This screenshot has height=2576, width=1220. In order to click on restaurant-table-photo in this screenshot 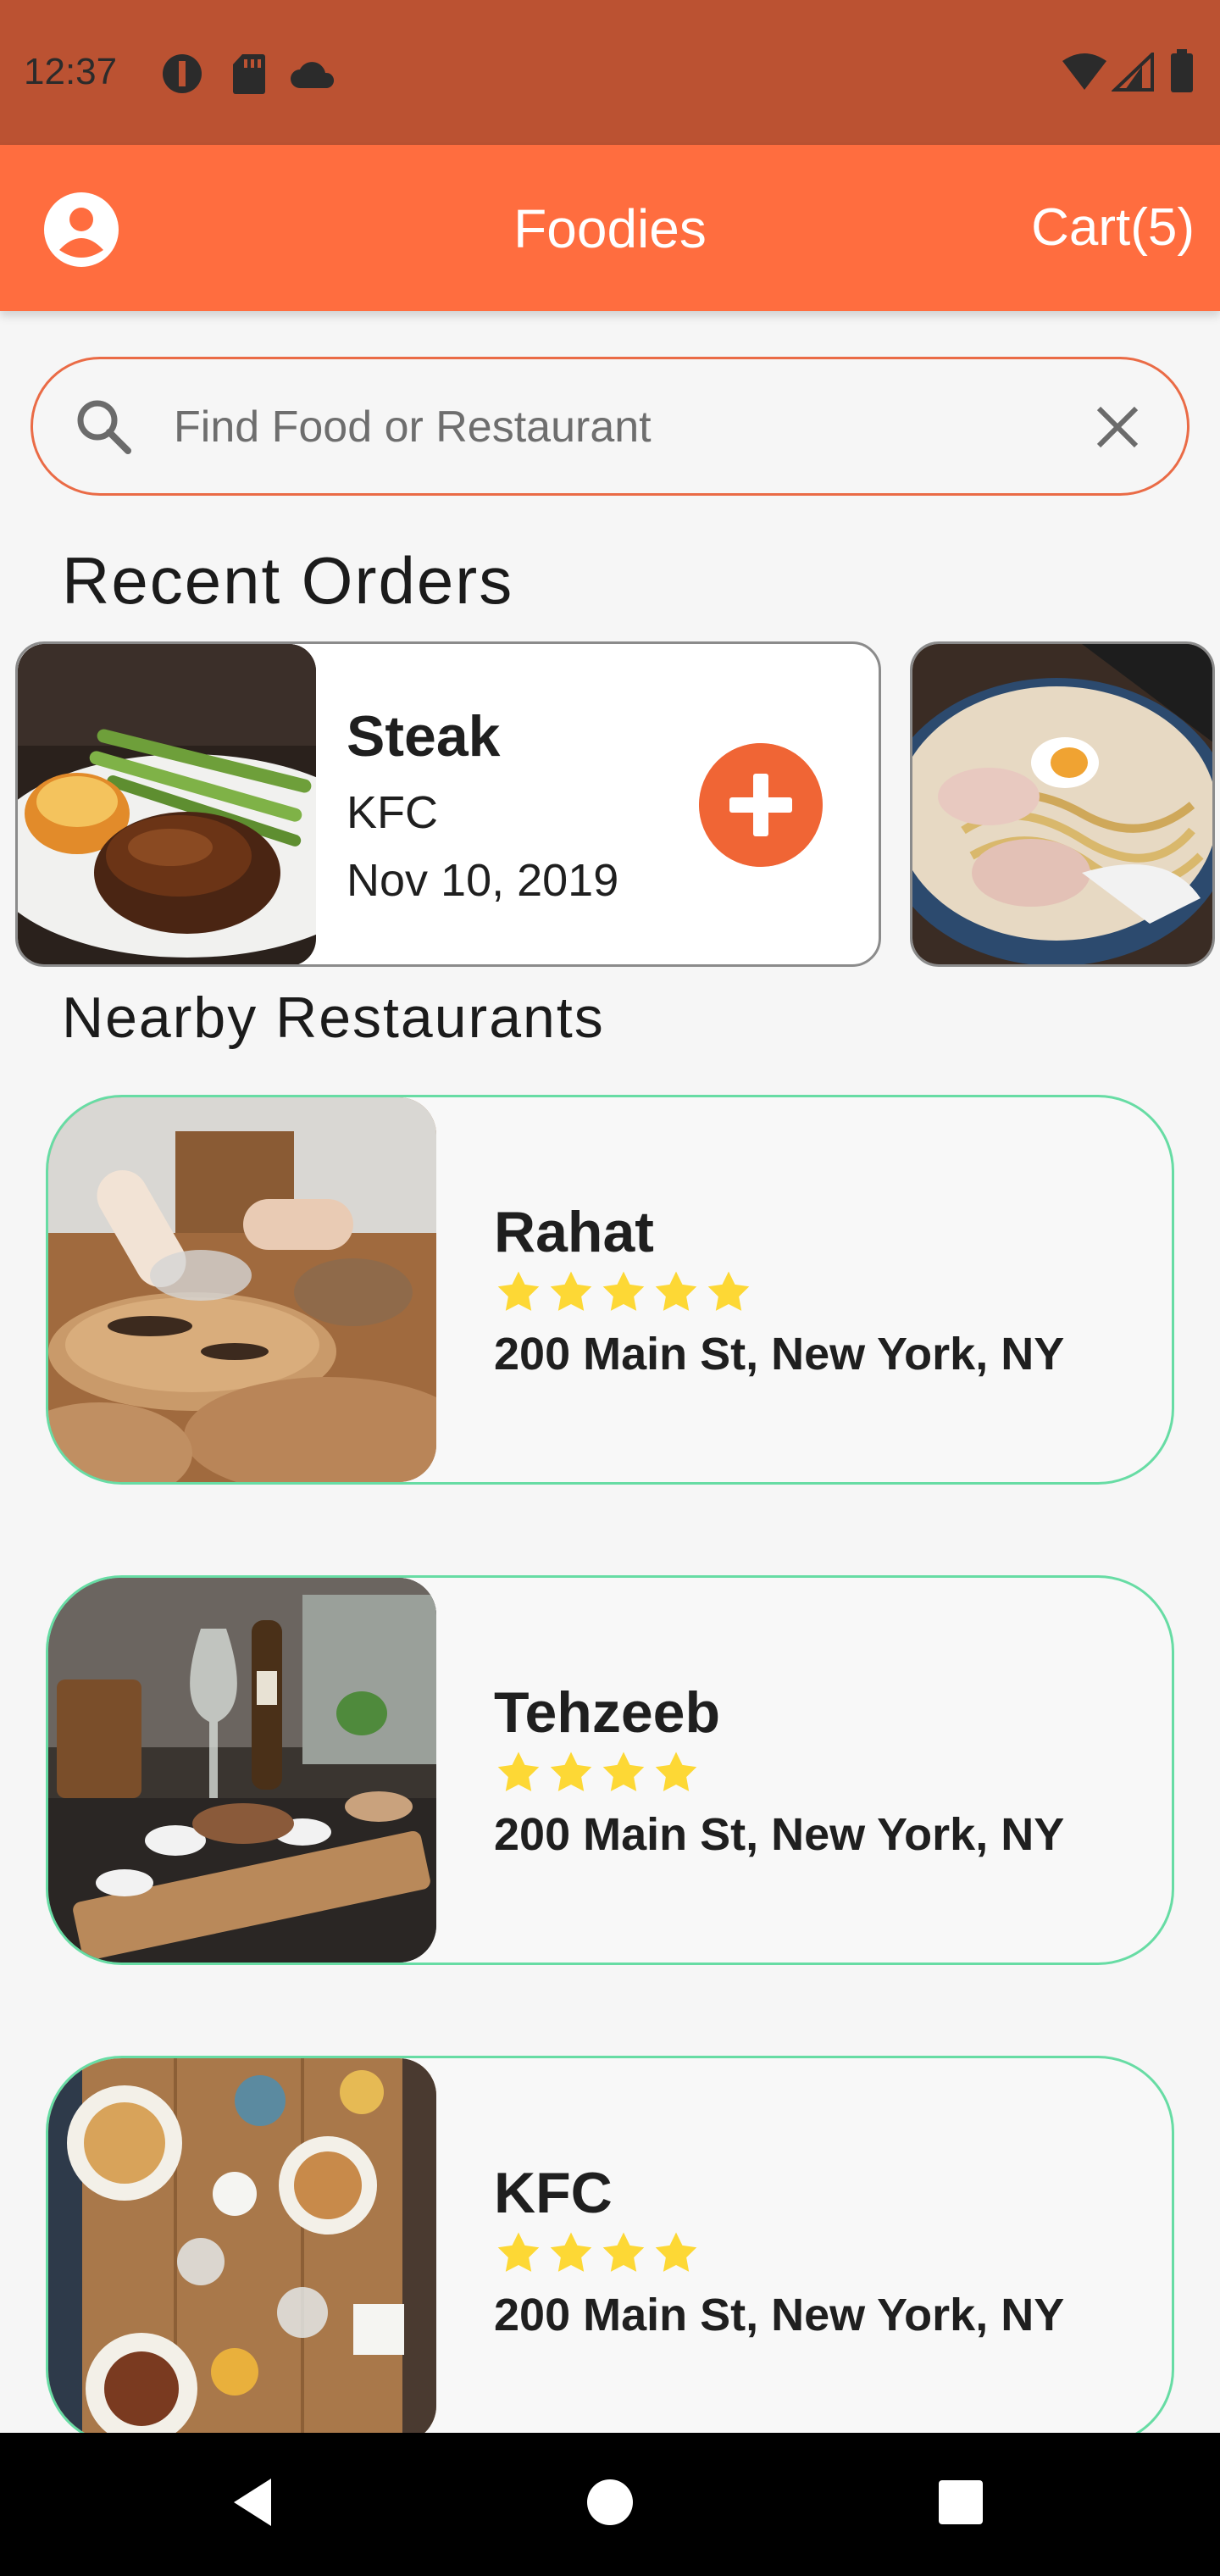, I will do `click(242, 1770)`.